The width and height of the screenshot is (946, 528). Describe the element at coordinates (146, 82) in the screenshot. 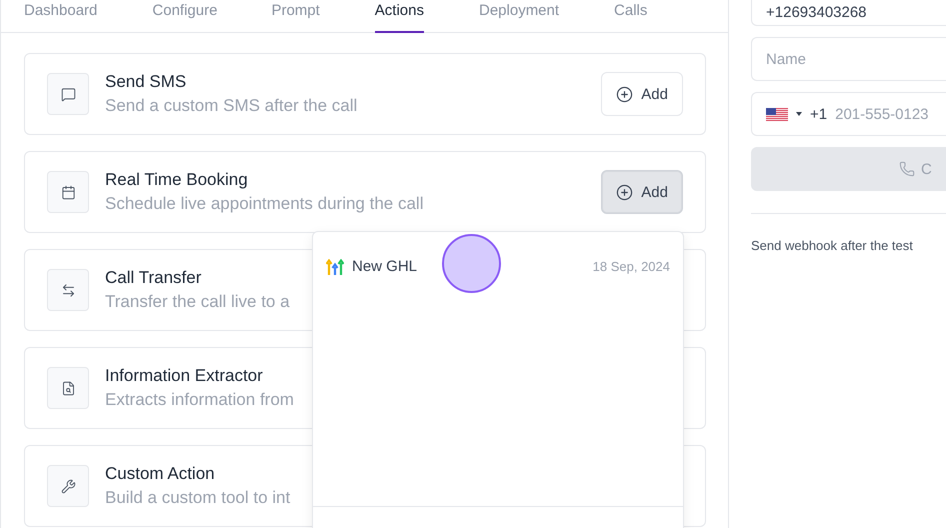

I see `action-title: Send SMS` at that location.